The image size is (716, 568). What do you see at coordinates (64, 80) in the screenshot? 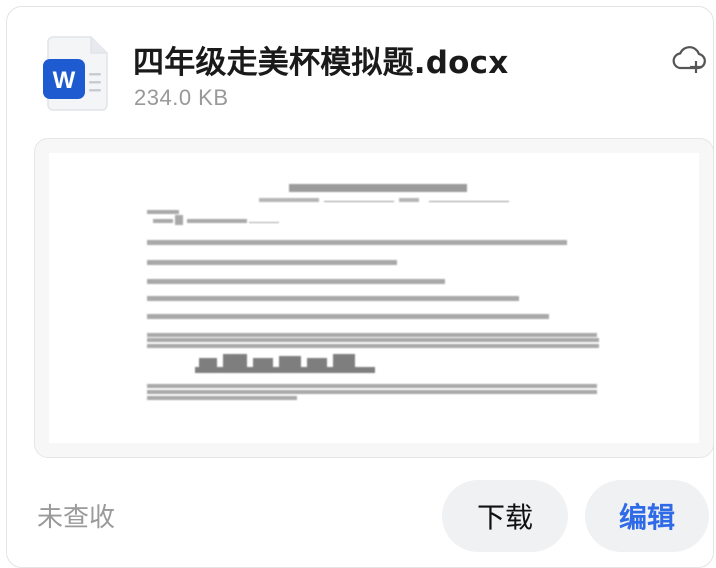
I see `word-letter: W` at bounding box center [64, 80].